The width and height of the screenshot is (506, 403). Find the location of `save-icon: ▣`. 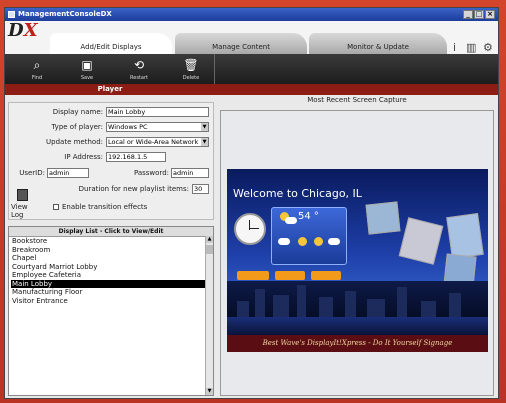

save-icon: ▣ is located at coordinates (87, 65).